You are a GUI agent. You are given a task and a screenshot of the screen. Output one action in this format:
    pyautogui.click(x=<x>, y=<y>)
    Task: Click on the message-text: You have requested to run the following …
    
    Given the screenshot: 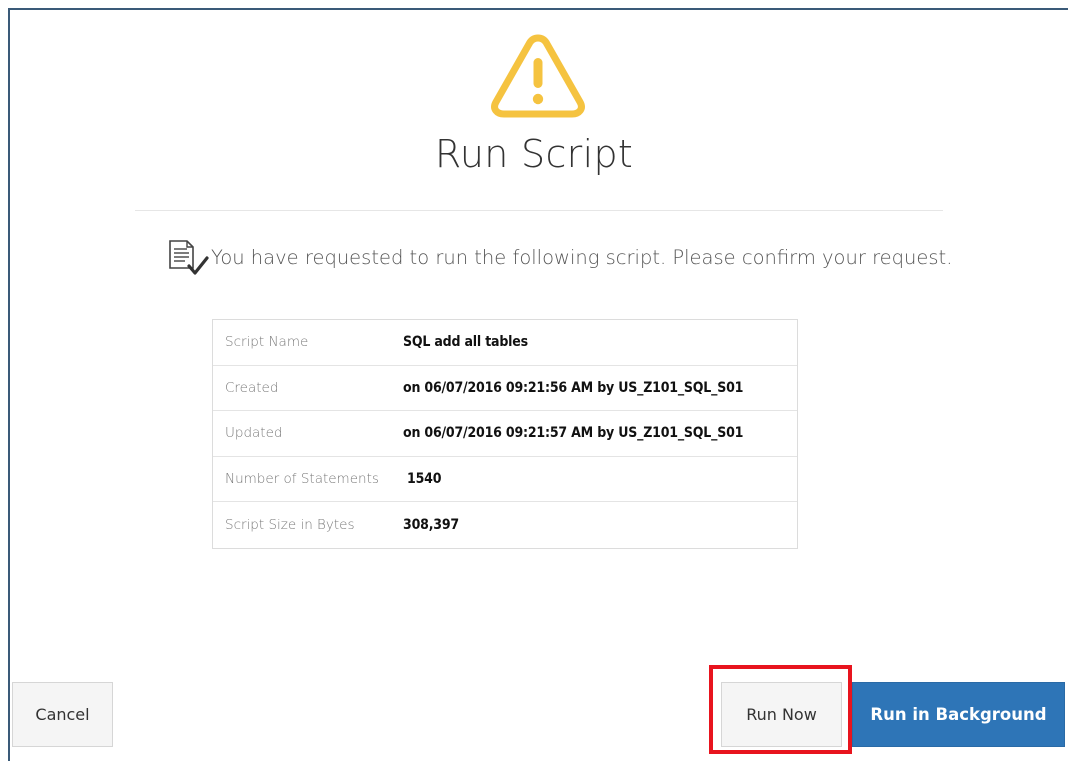 What is the action you would take?
    pyautogui.click(x=582, y=257)
    